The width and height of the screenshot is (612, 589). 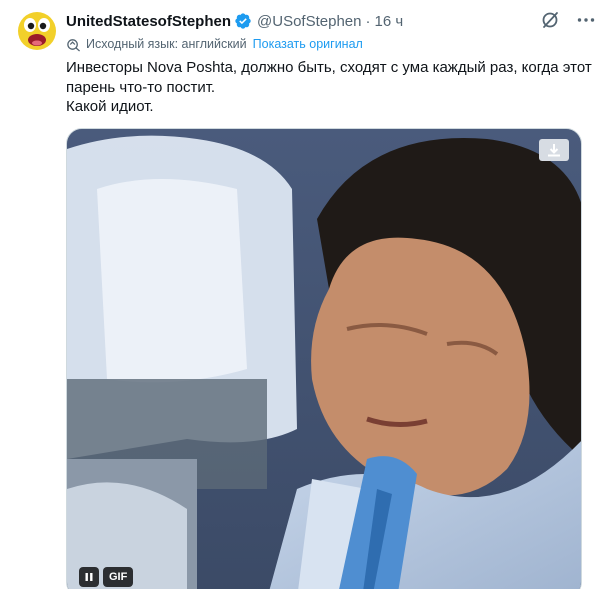 What do you see at coordinates (148, 21) in the screenshot?
I see `display-name: UnitedStatesofStephen` at bounding box center [148, 21].